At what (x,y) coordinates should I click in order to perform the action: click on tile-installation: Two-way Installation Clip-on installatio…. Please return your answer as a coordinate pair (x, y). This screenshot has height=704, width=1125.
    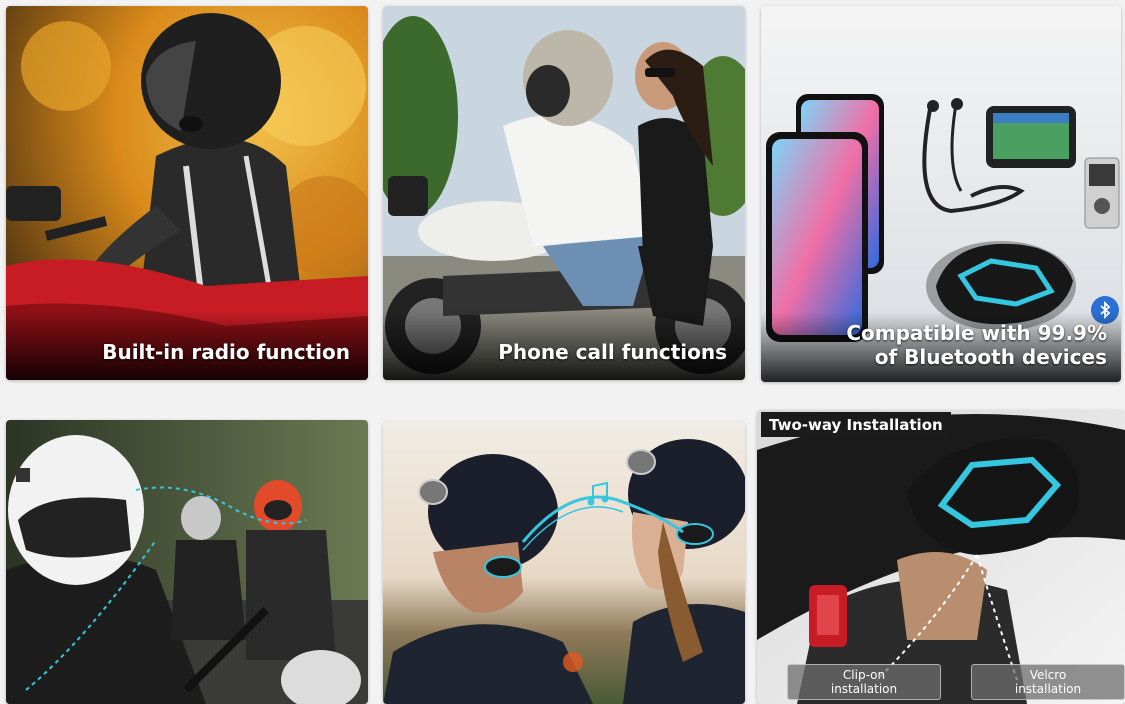
    Looking at the image, I should click on (941, 557).